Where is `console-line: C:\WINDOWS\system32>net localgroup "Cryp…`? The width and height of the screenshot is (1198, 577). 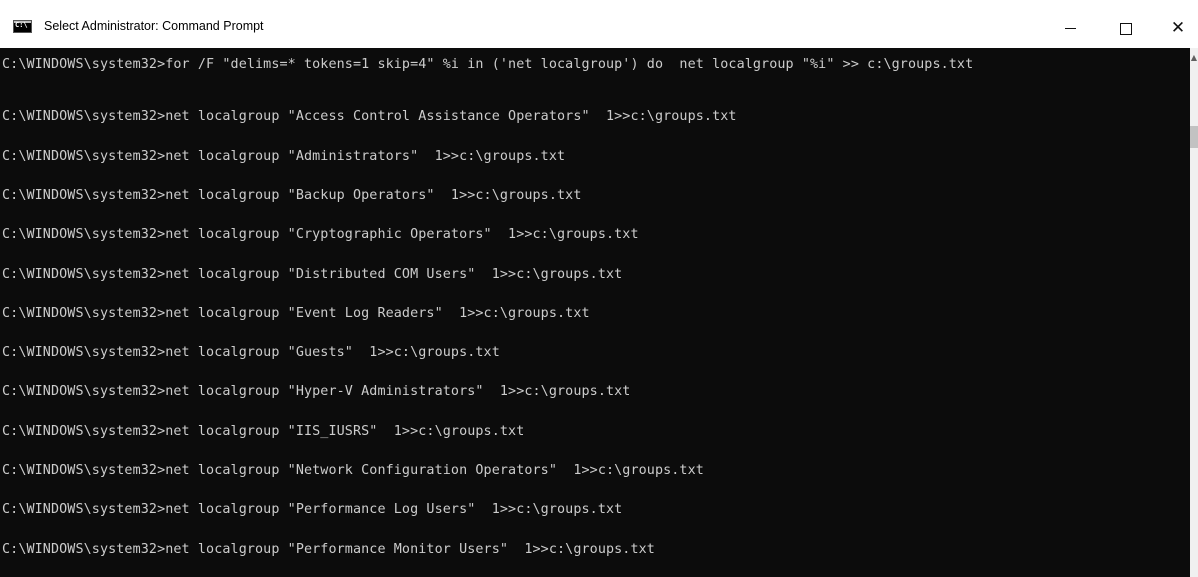 console-line: C:\WINDOWS\system32>net localgroup "Cryp… is located at coordinates (320, 234).